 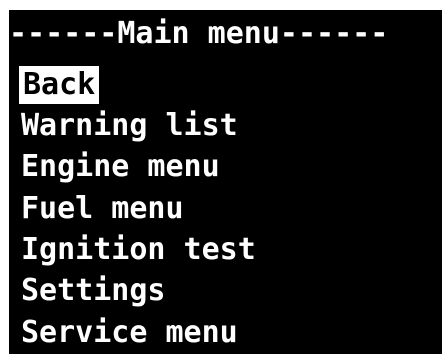 What do you see at coordinates (199, 33) in the screenshot?
I see `menu-title: ------Main menu------` at bounding box center [199, 33].